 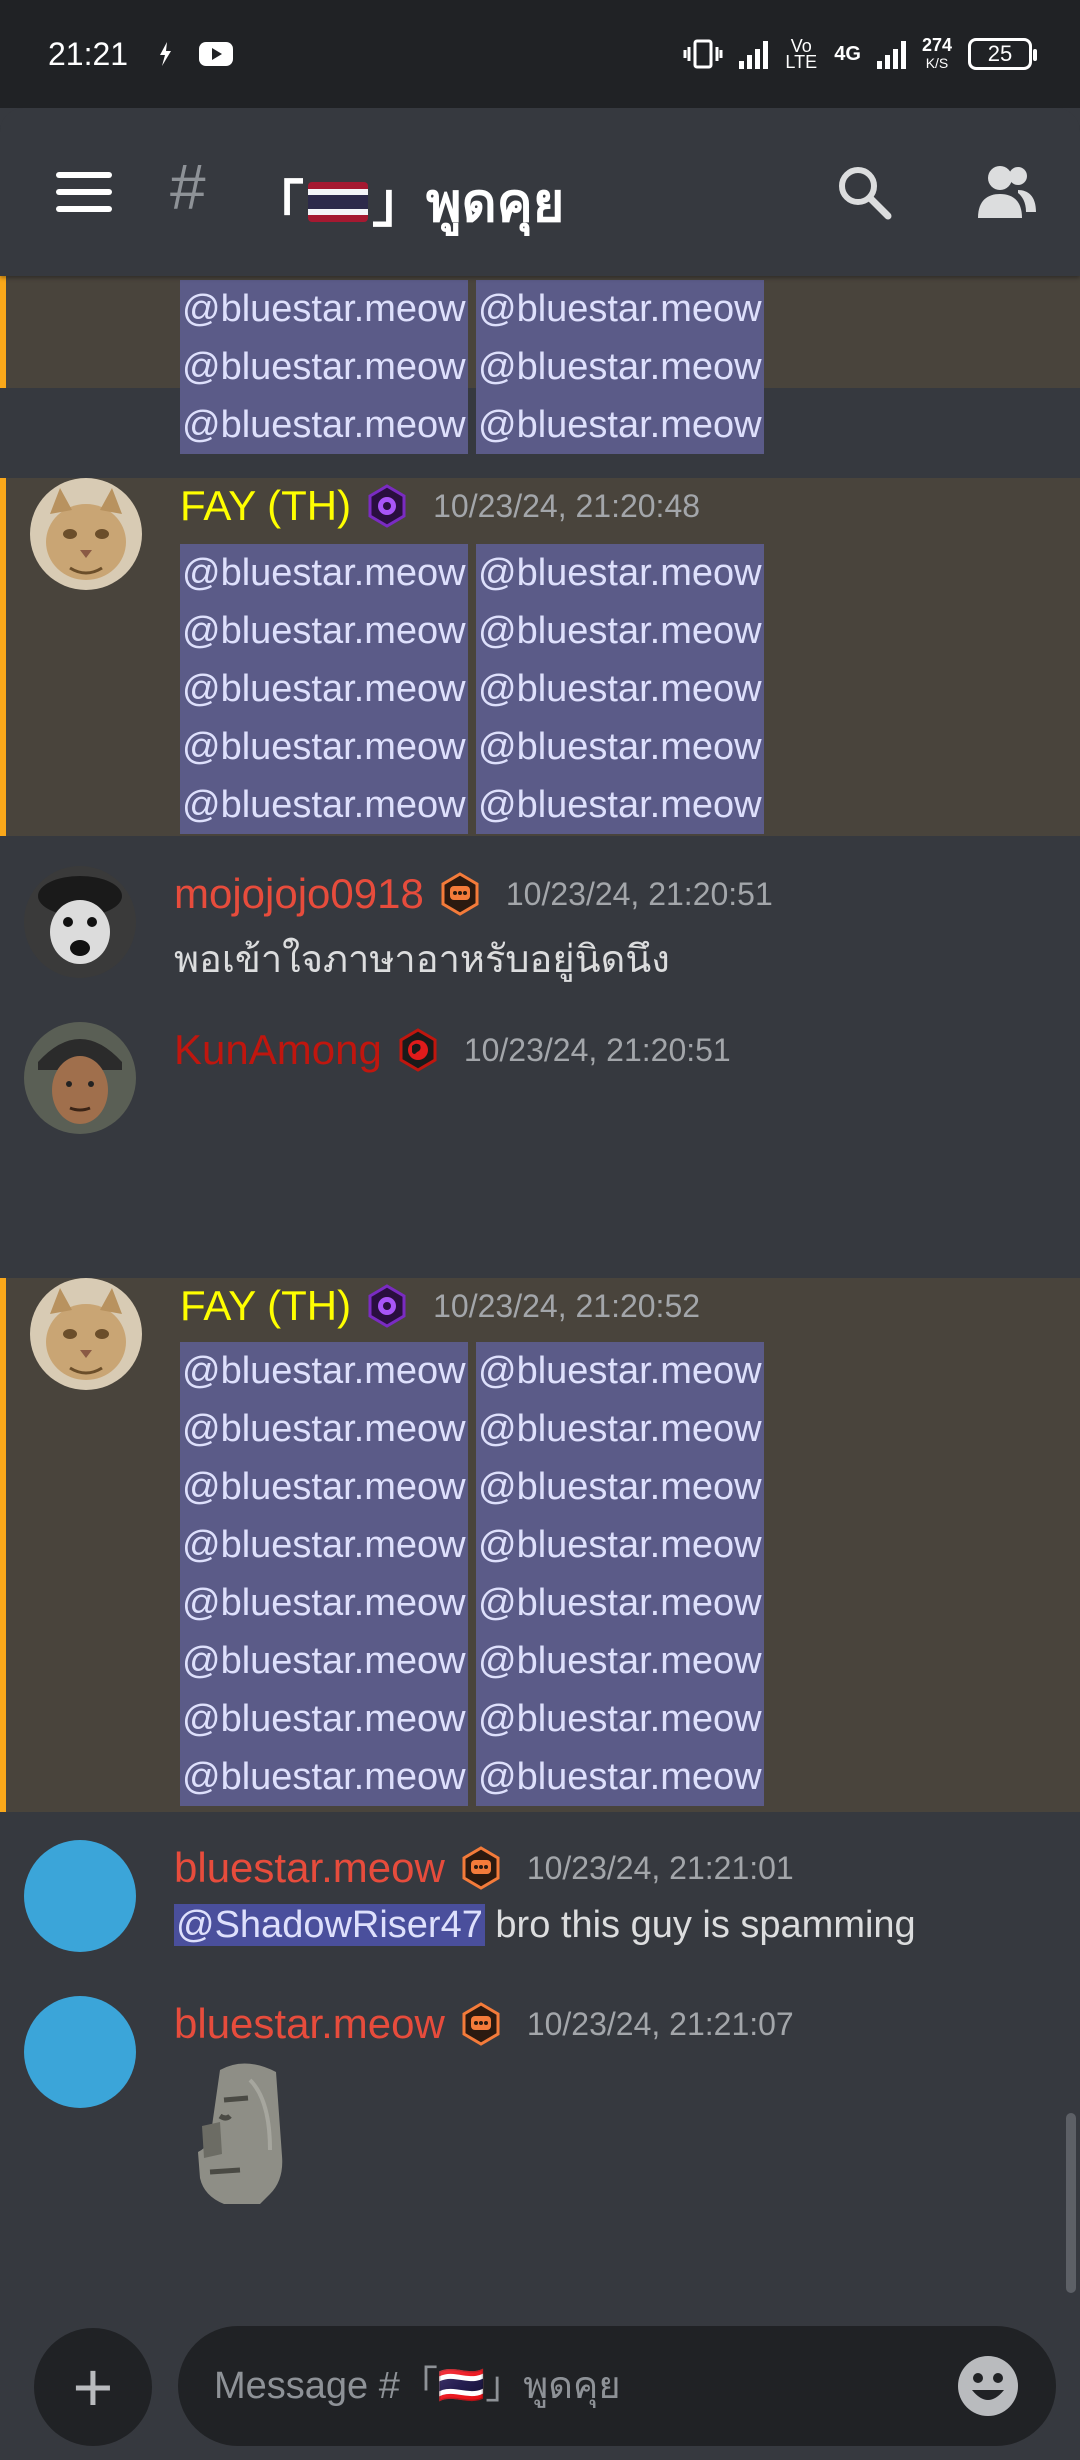 I want to click on globe-role-badge-icon, so click(x=418, y=1050).